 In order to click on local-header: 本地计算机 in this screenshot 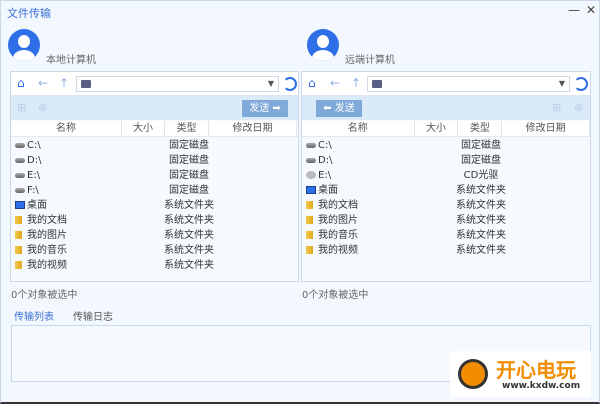, I will do `click(153, 46)`.